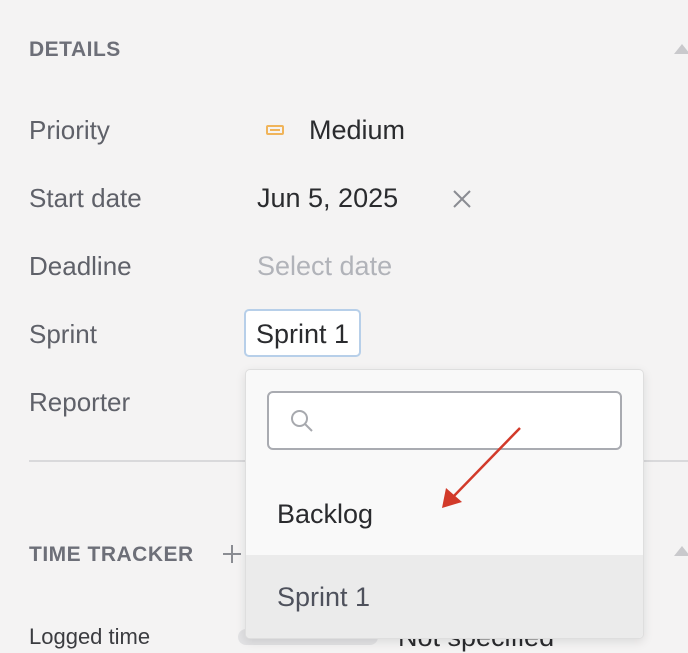  Describe the element at coordinates (324, 597) in the screenshot. I see `option-sprint-1-label: Sprint 1` at that location.